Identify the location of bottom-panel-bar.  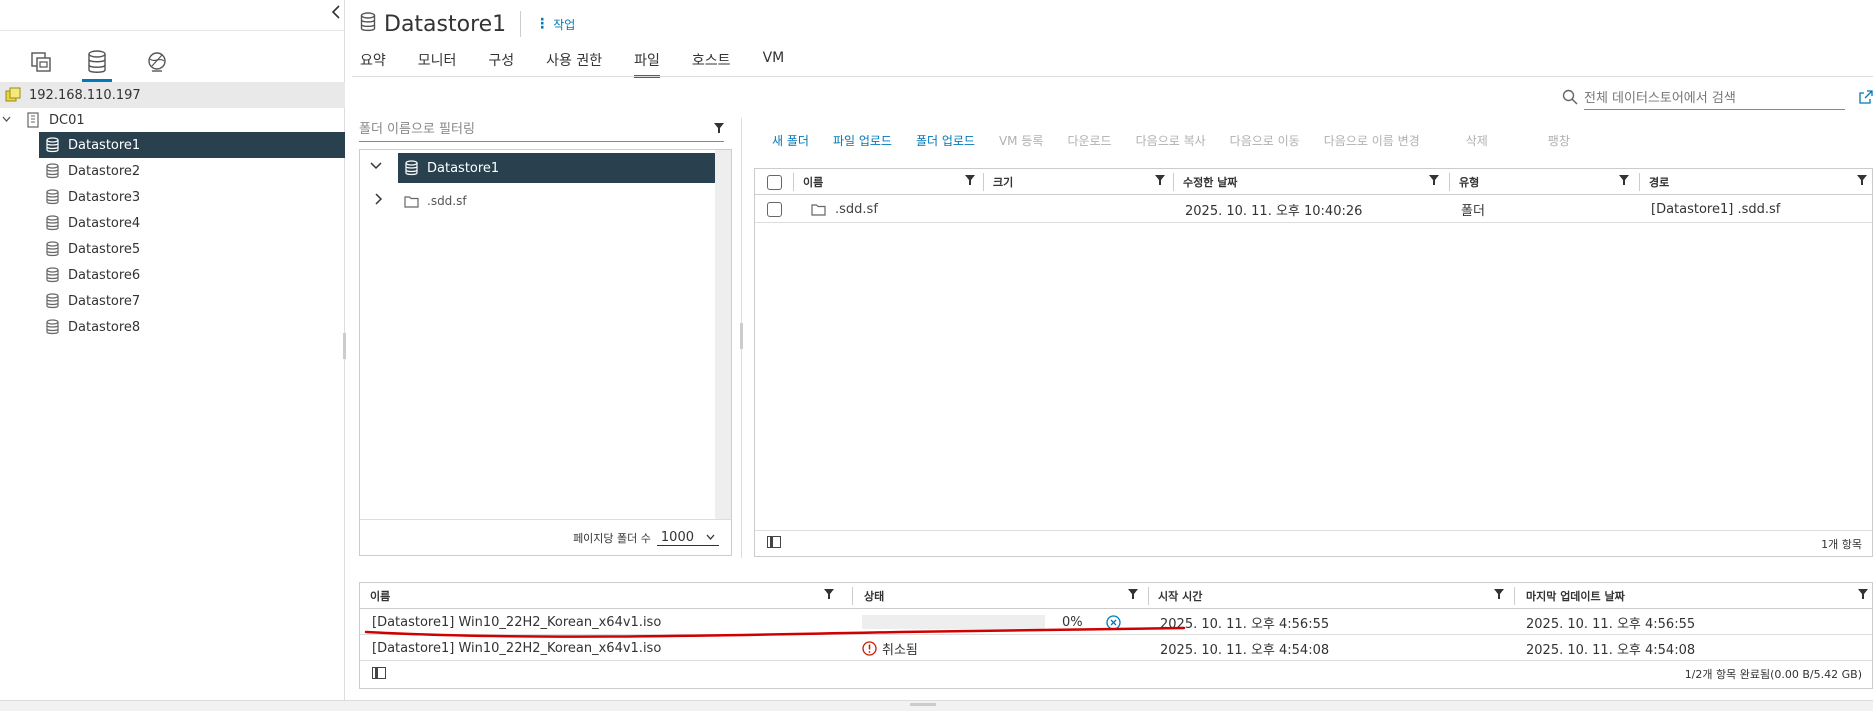
(936, 705).